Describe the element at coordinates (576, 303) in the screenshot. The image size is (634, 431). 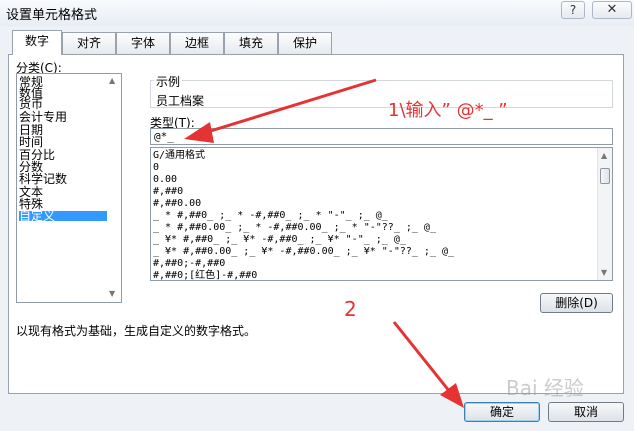
I see `delete-button: 删除(D)` at that location.